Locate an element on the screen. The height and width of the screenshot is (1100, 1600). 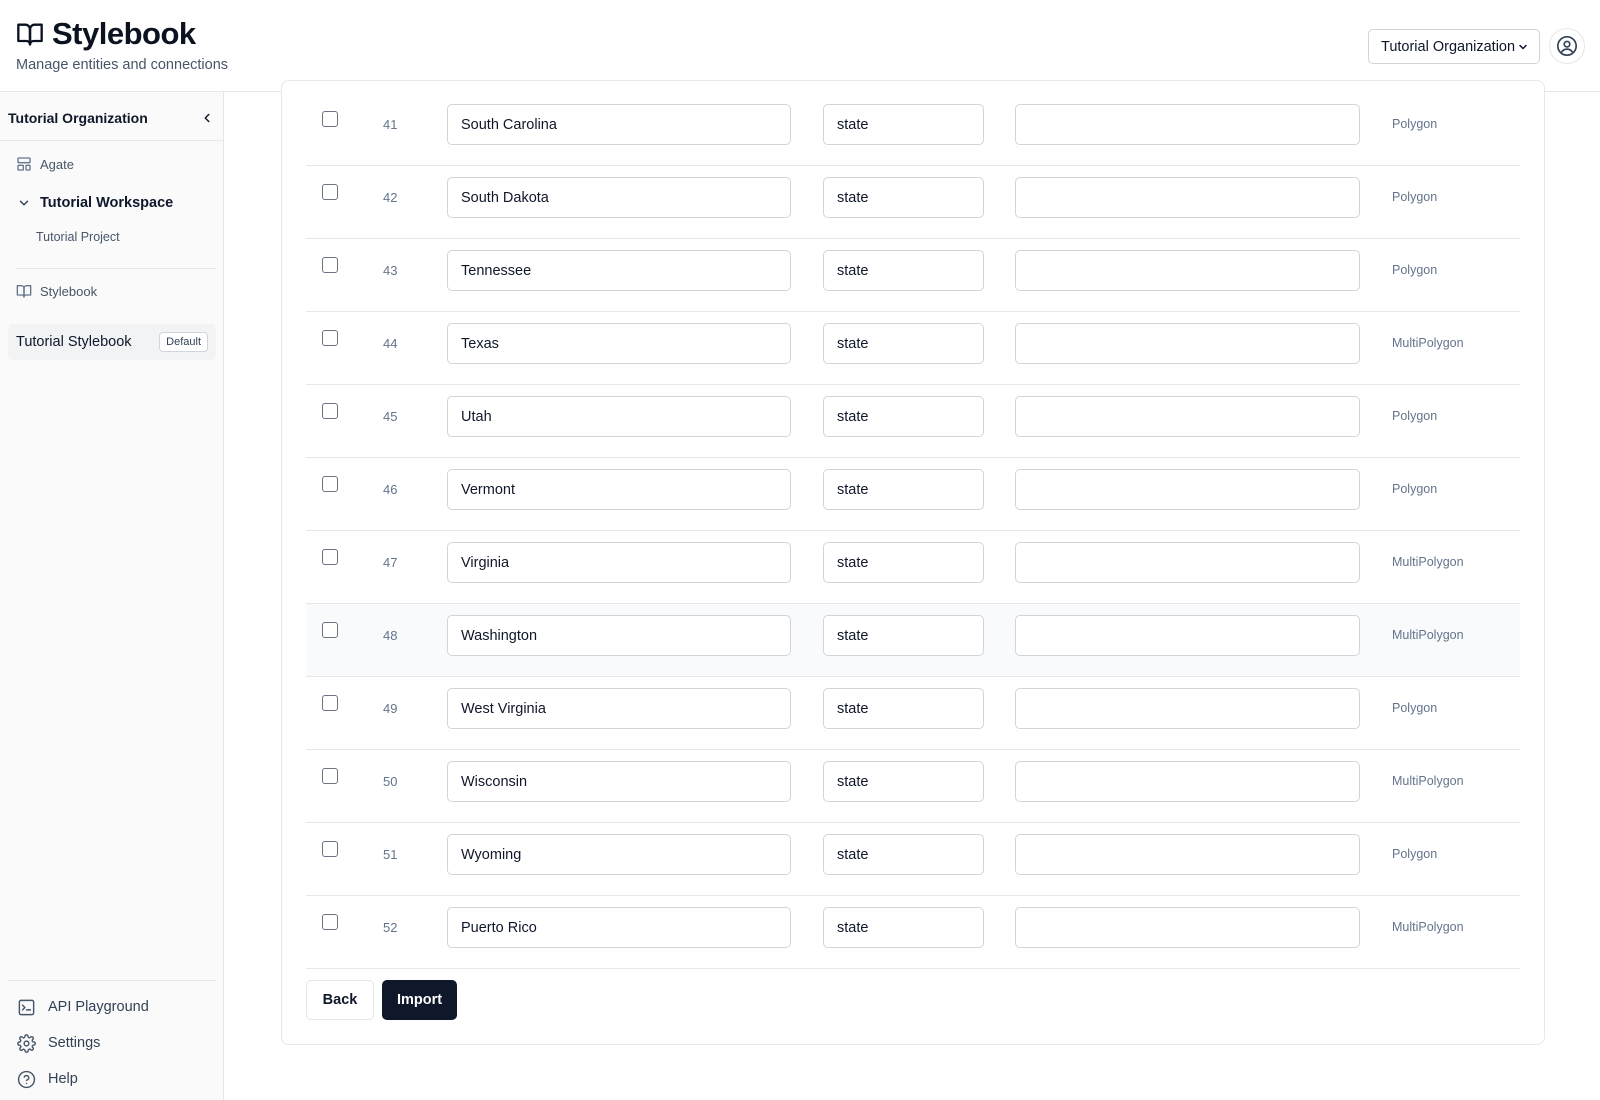
help-circle-icon is located at coordinates (26, 1079).